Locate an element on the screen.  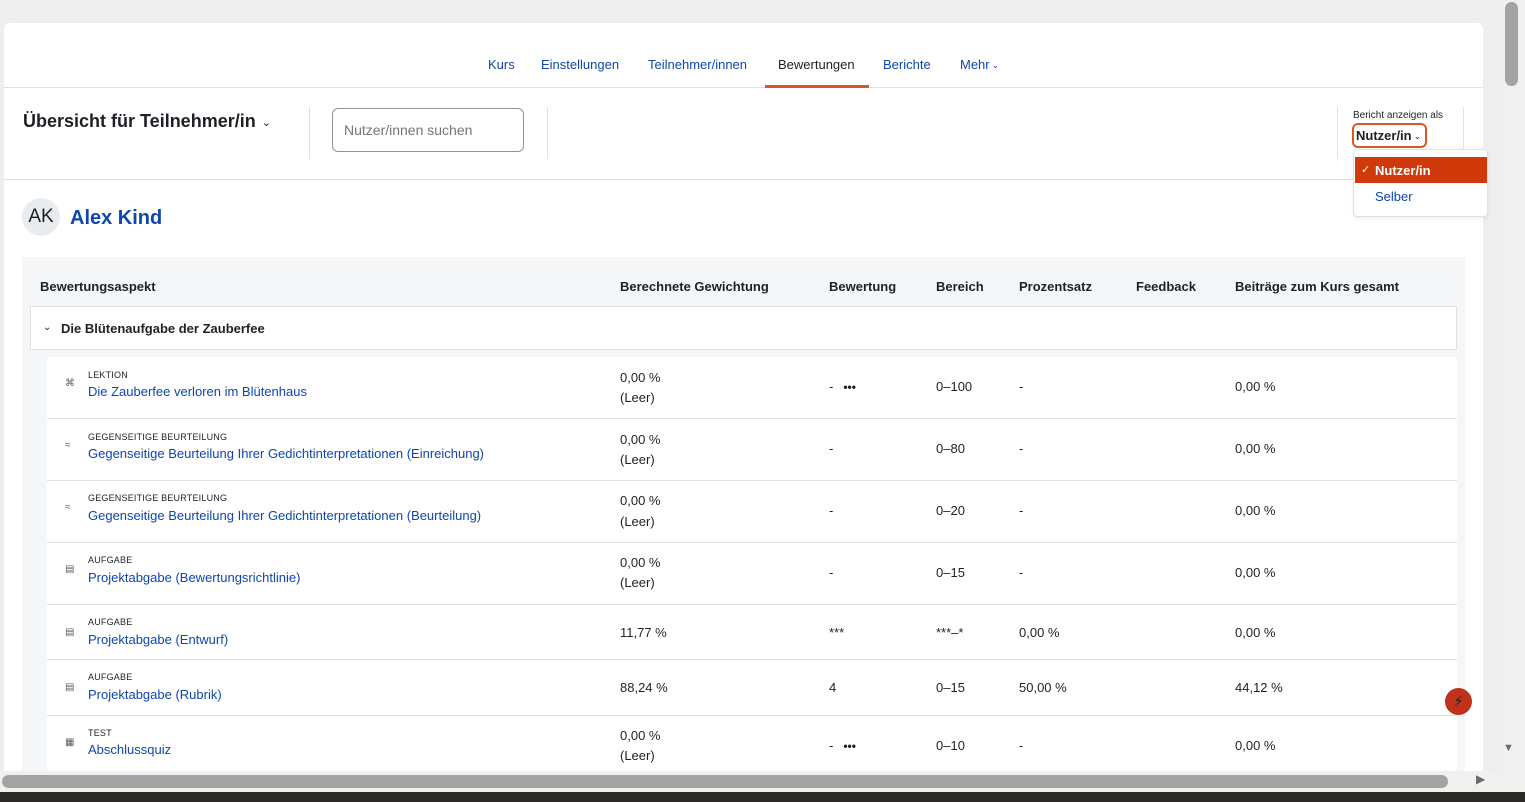
tab-teilnehmer: Teilnehmer/innen is located at coordinates (697, 64).